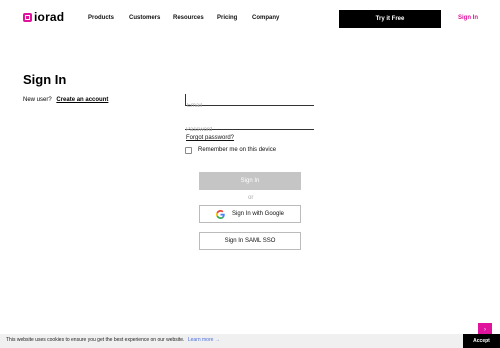 The width and height of the screenshot is (500, 348). What do you see at coordinates (468, 18) in the screenshot?
I see `nav-signin-link: Sign In` at bounding box center [468, 18].